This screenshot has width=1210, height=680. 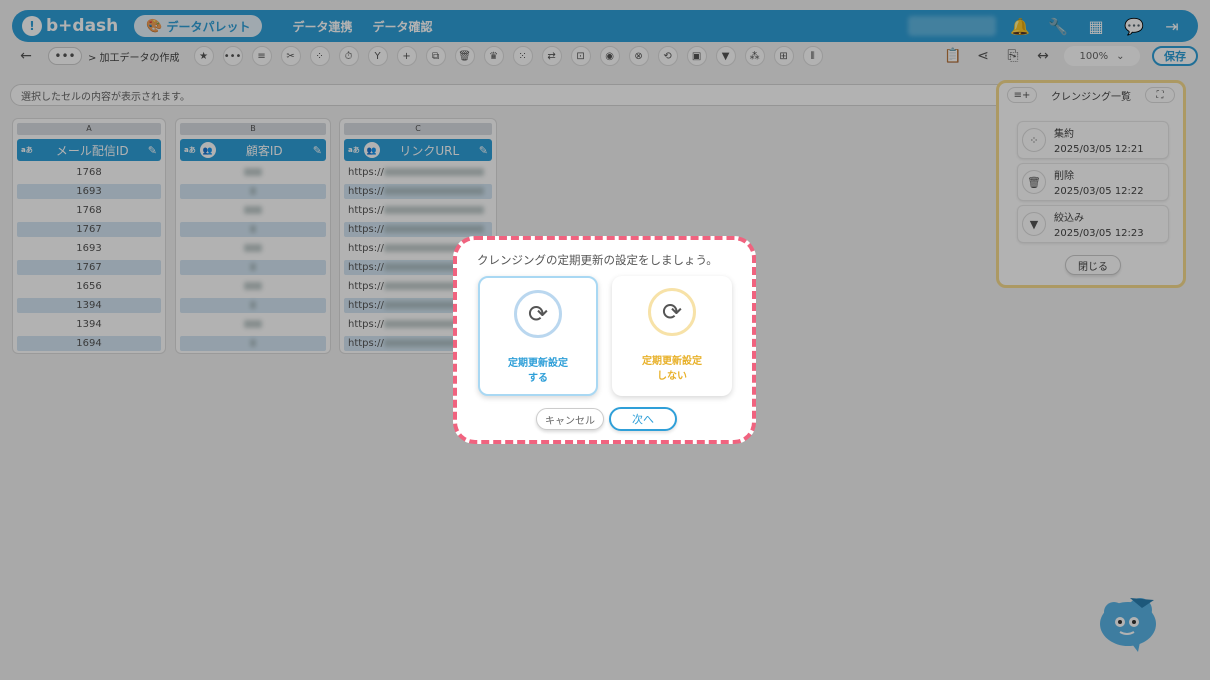 I want to click on option-periodic-update-on: ⟳ 定期更新設定 する, so click(x=538, y=336).